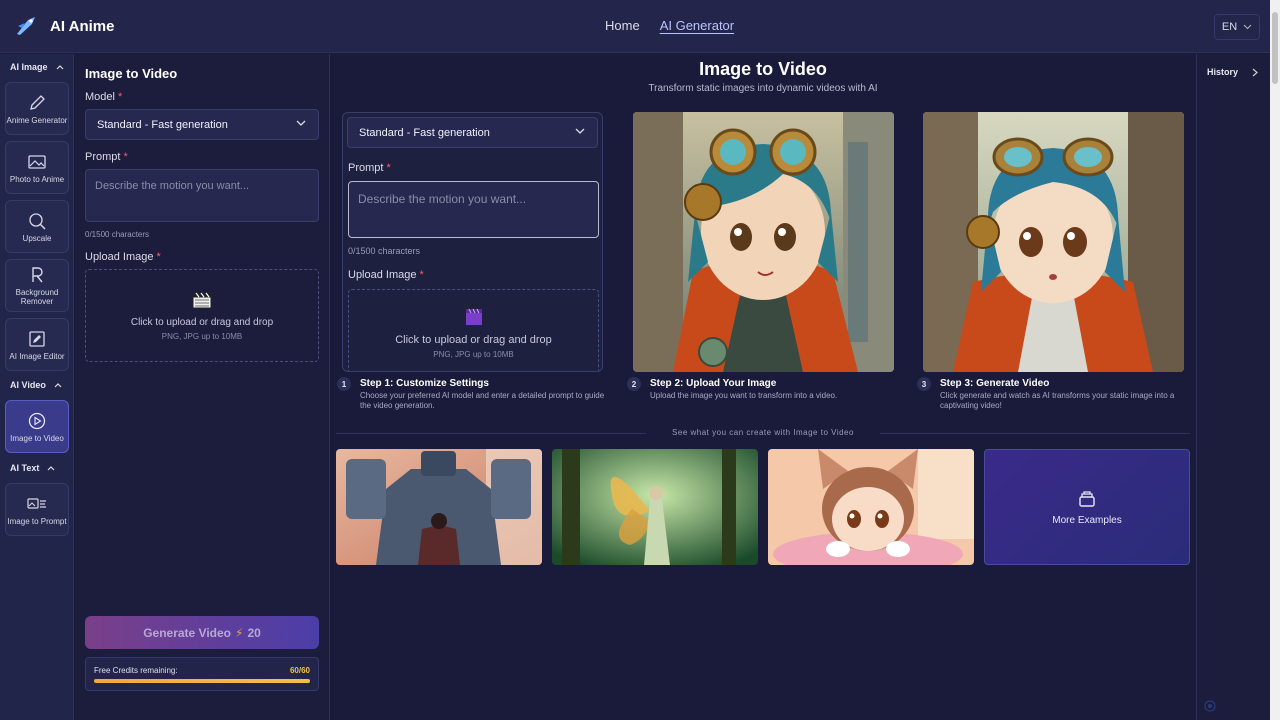 This screenshot has width=1280, height=720. I want to click on rail-group-ai-text: AI Text, so click(32, 468).